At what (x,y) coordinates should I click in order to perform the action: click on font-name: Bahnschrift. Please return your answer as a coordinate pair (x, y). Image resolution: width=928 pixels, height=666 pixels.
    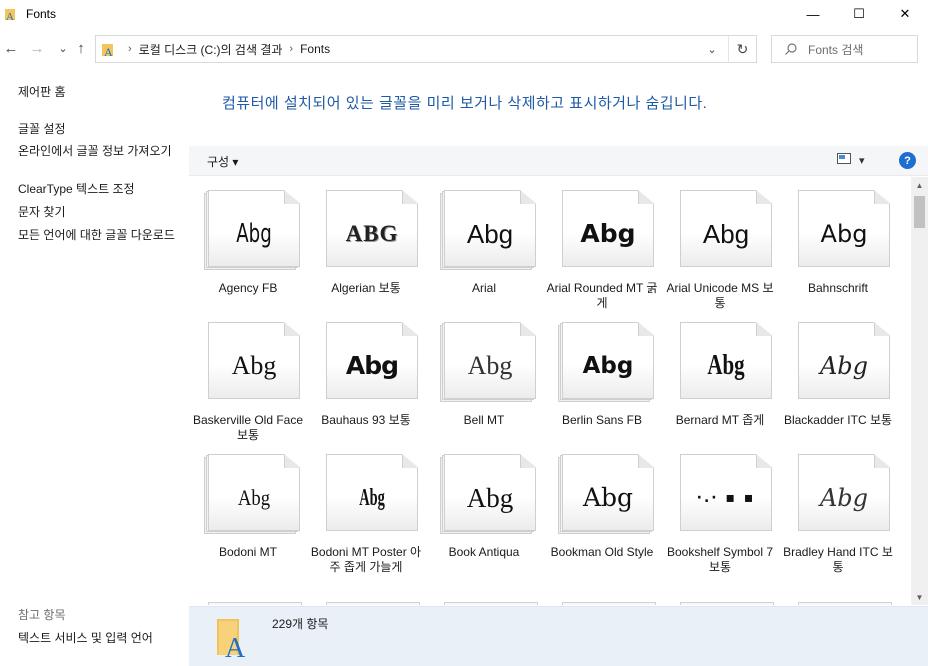
    Looking at the image, I should click on (838, 288).